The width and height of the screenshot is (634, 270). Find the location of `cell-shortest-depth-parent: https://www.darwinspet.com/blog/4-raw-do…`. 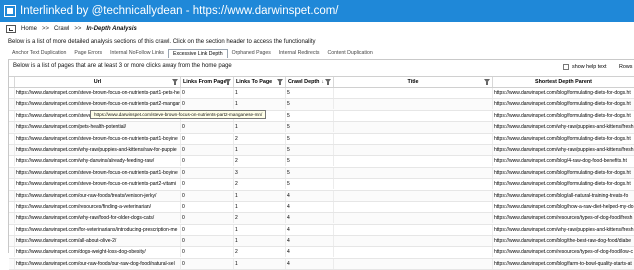

cell-shortest-depth-parent: https://www.darwinspet.com/blog/4-raw-do… is located at coordinates (563, 161).